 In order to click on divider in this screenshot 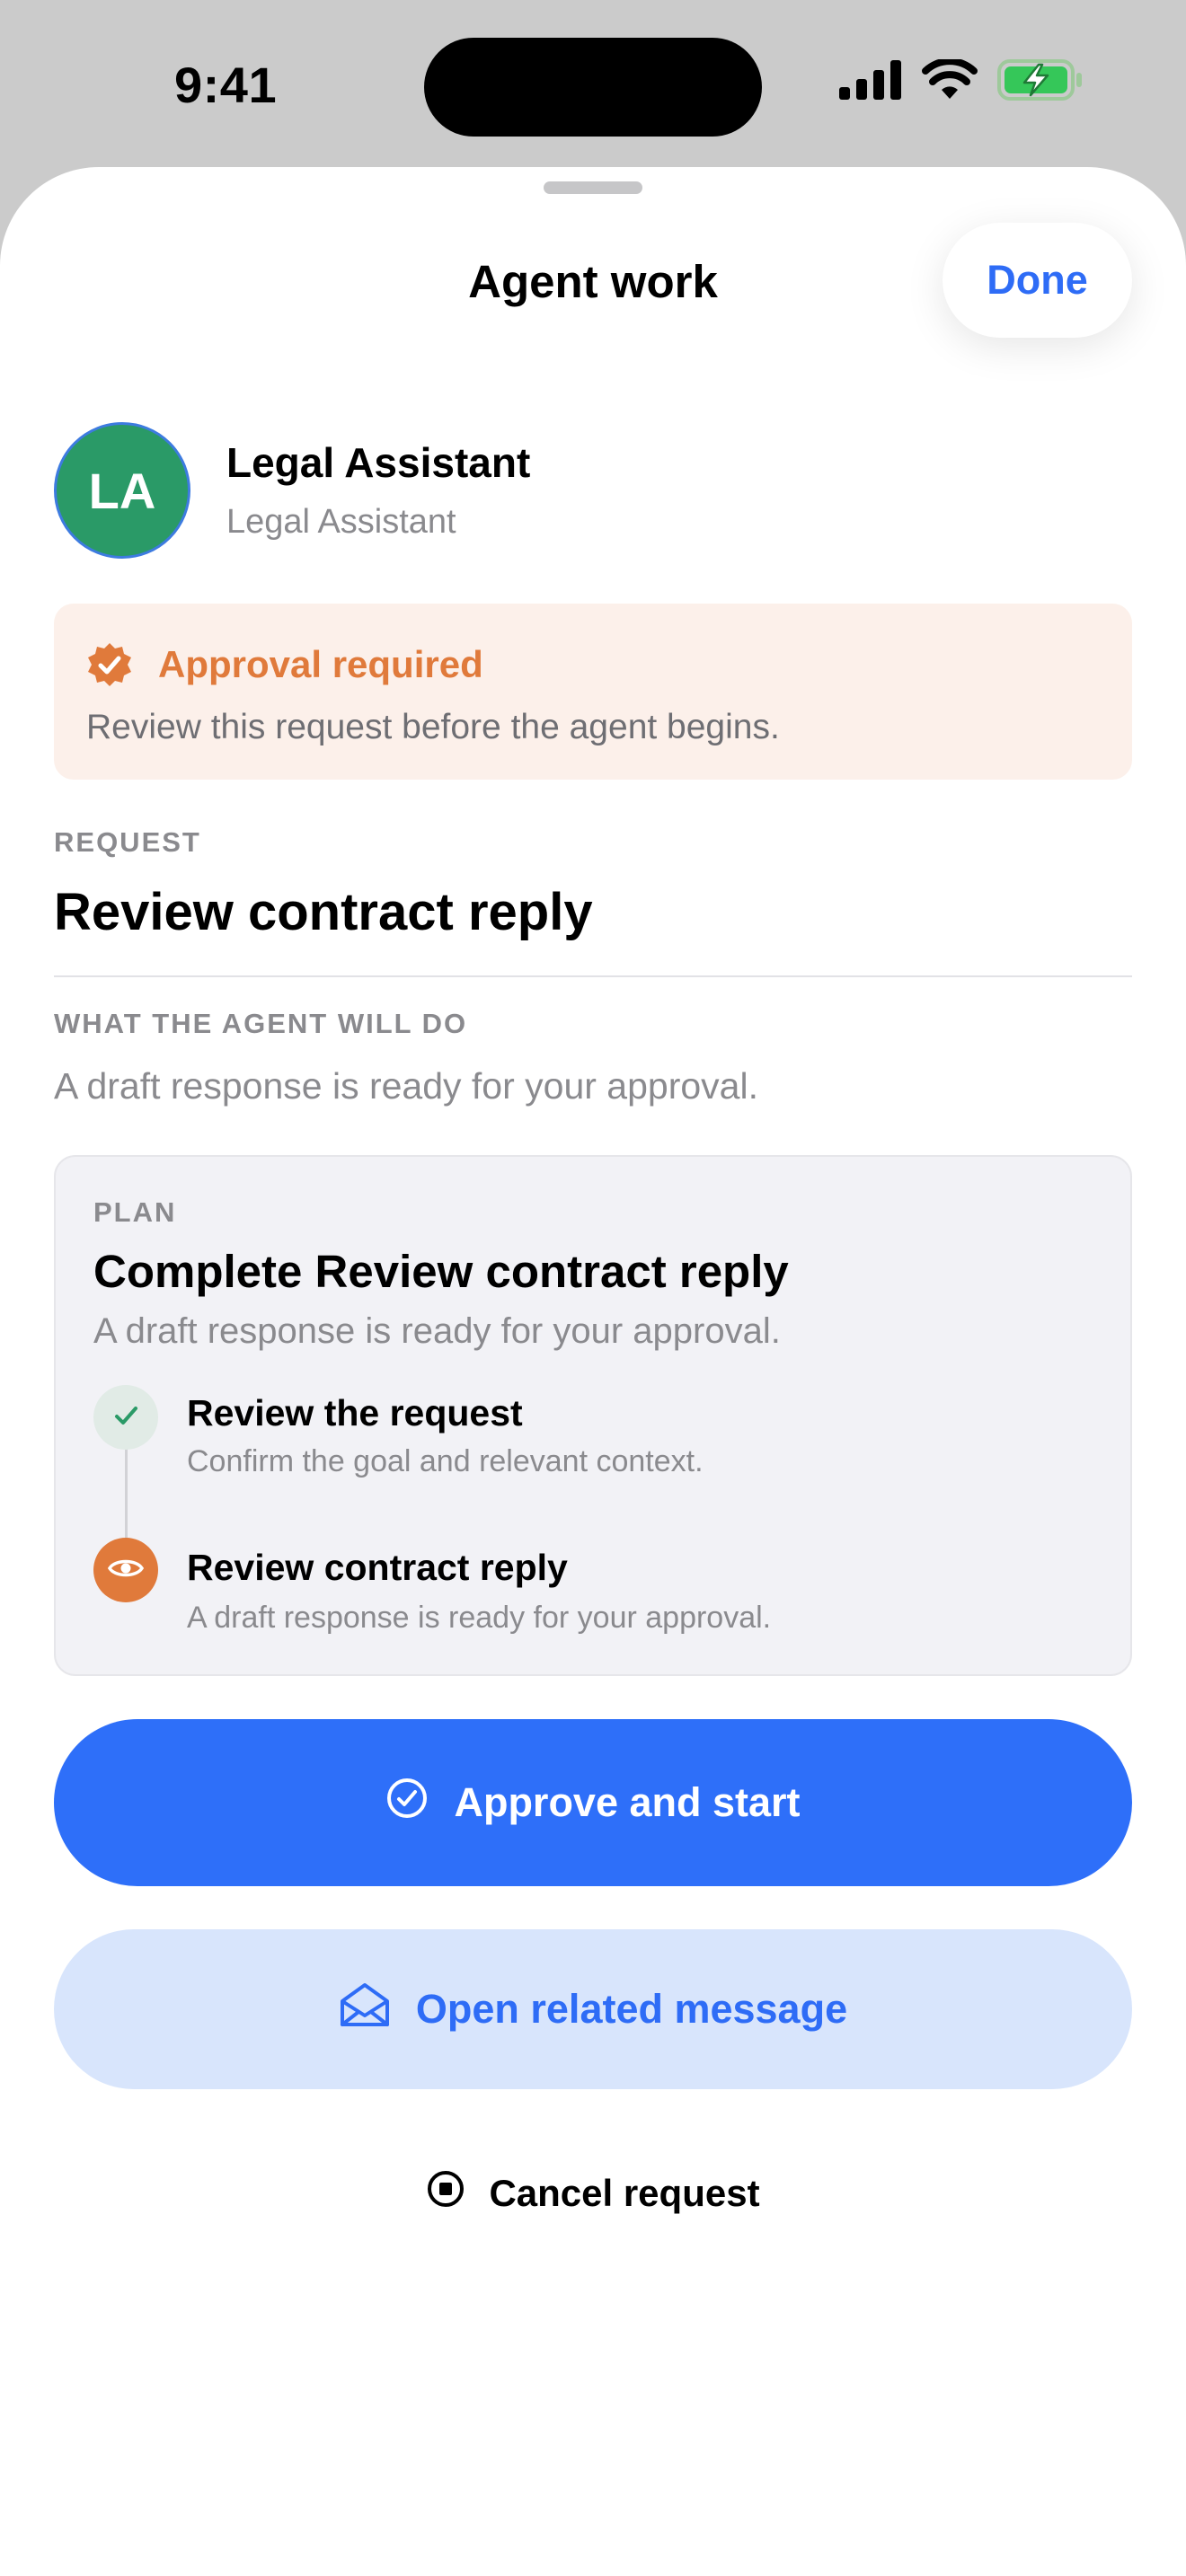, I will do `click(593, 976)`.